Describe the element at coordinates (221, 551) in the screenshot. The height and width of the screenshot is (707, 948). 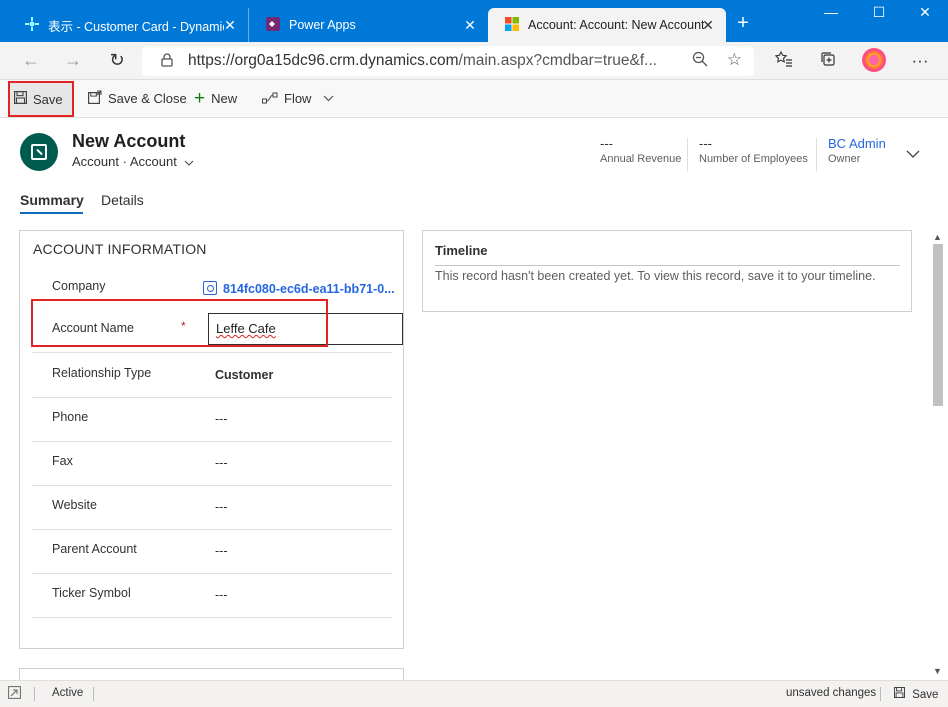
I see `parent-account-value: ---` at that location.